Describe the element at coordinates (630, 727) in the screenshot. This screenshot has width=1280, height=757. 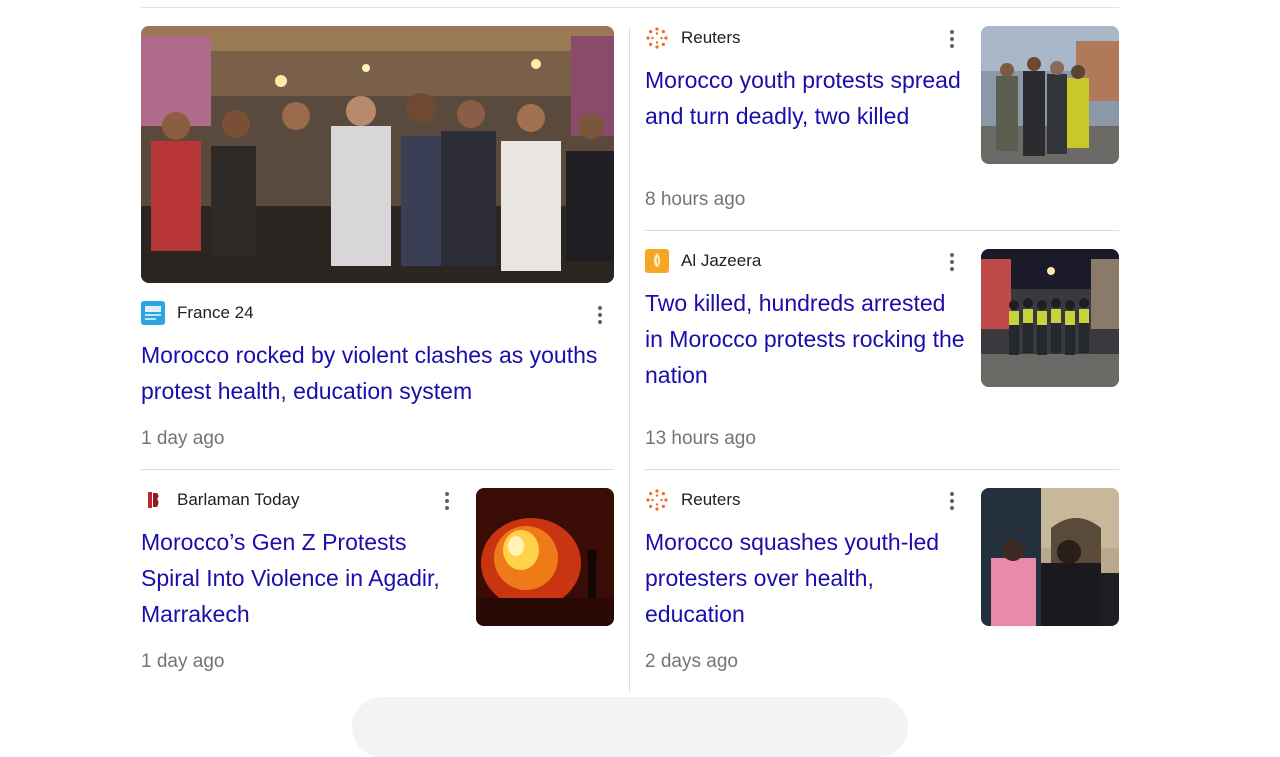
I see `more-news-button` at that location.